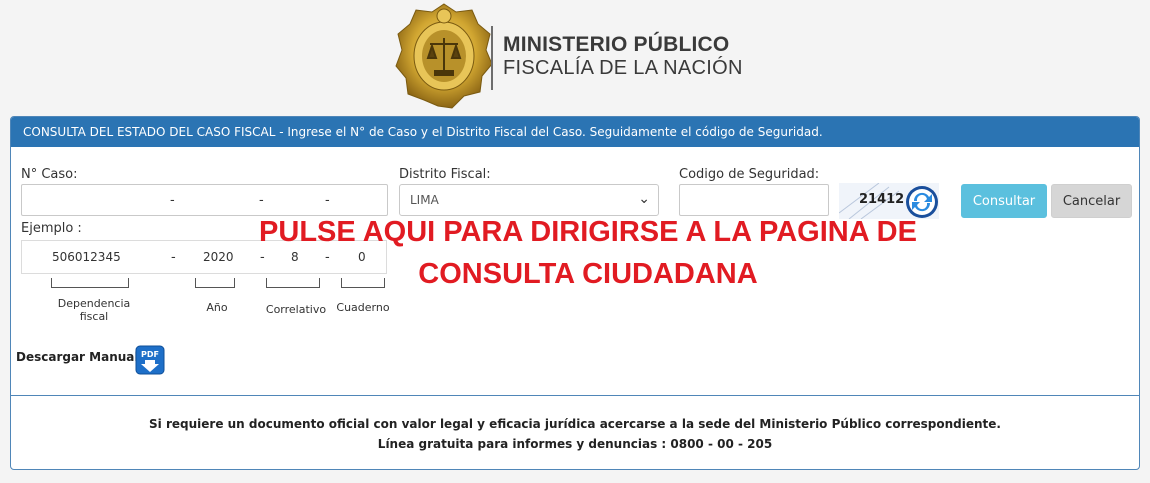 This screenshot has width=1150, height=483. Describe the element at coordinates (575, 395) in the screenshot. I see `panel-divider` at that location.